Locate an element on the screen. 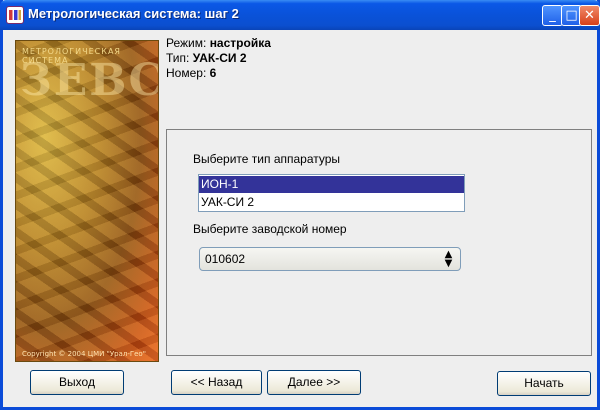  number-label: Номер: is located at coordinates (186, 73).